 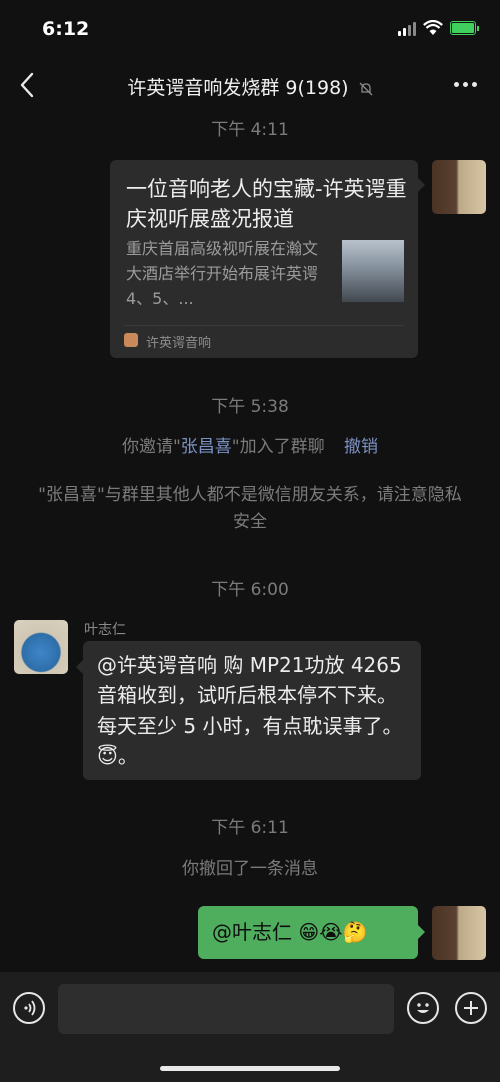 I want to click on divider, so click(x=264, y=325).